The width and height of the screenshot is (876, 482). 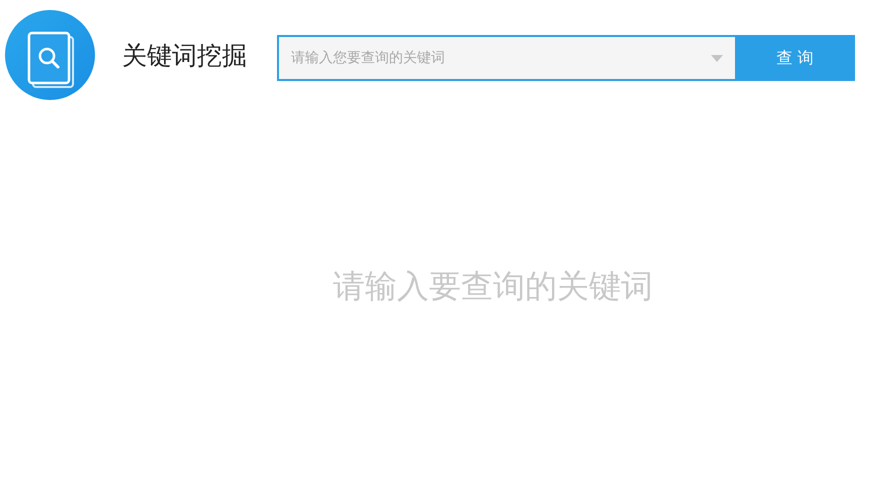 I want to click on search-button: 查 询, so click(x=795, y=58).